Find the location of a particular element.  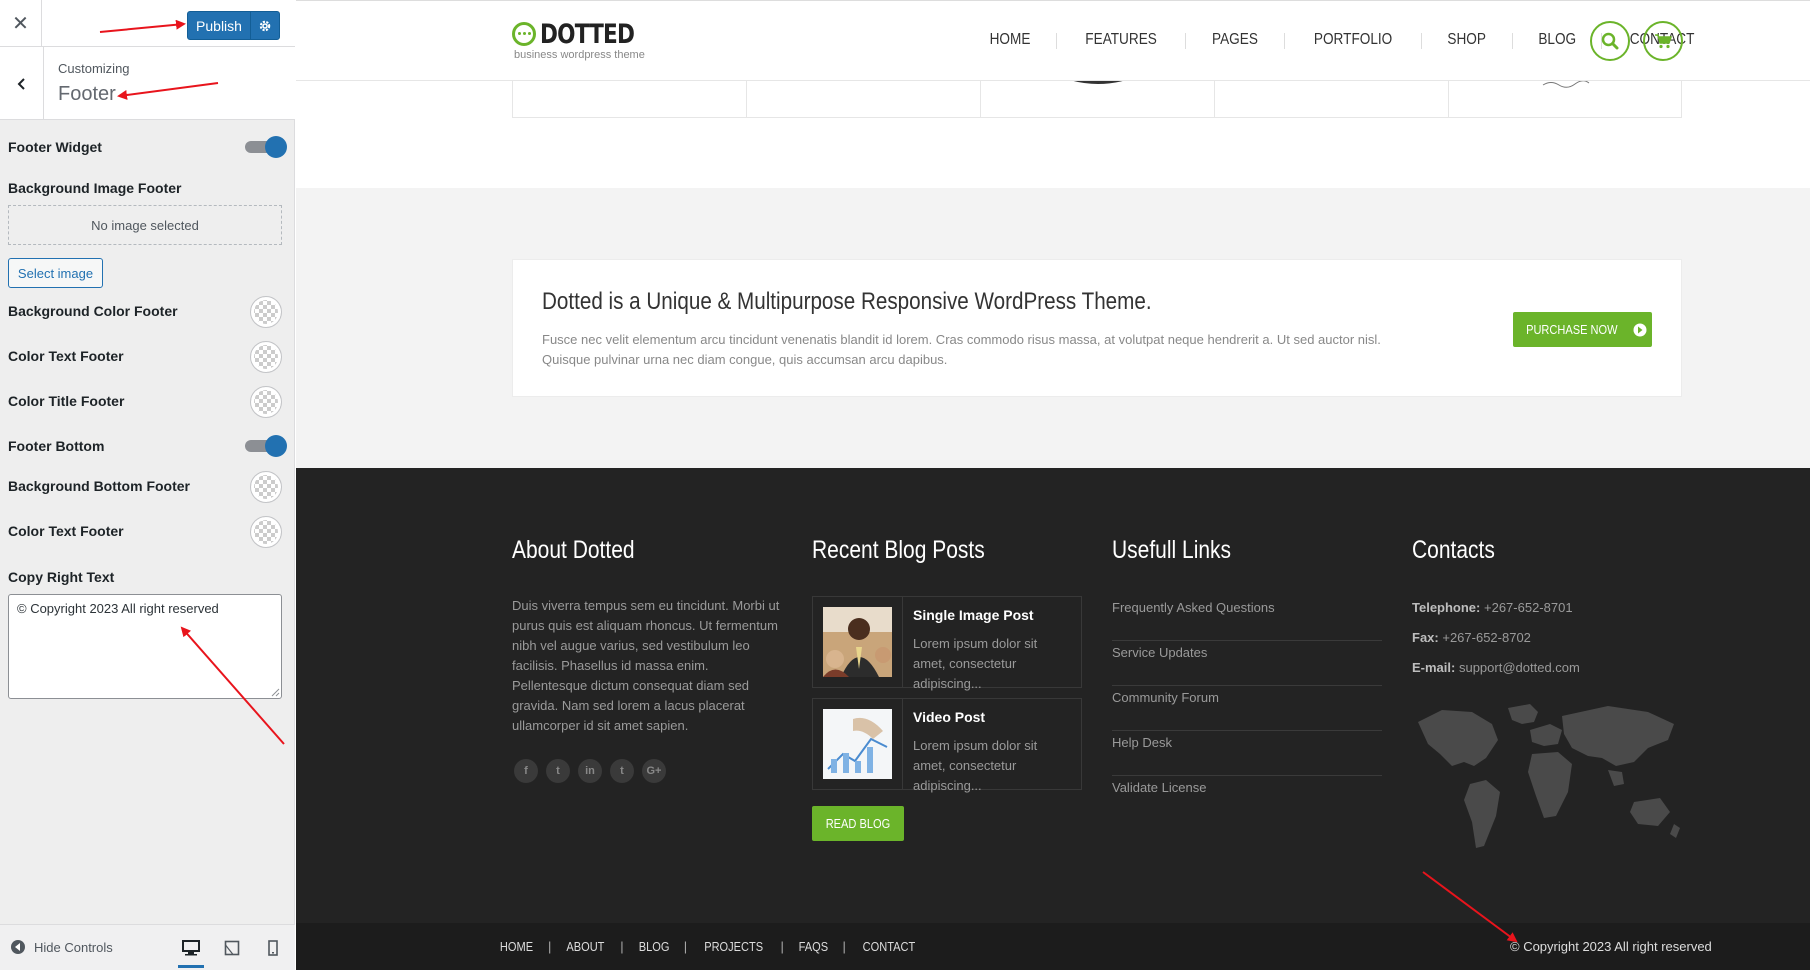

contact-fax: Fax: +267-652-8702 is located at coordinates (1471, 637).